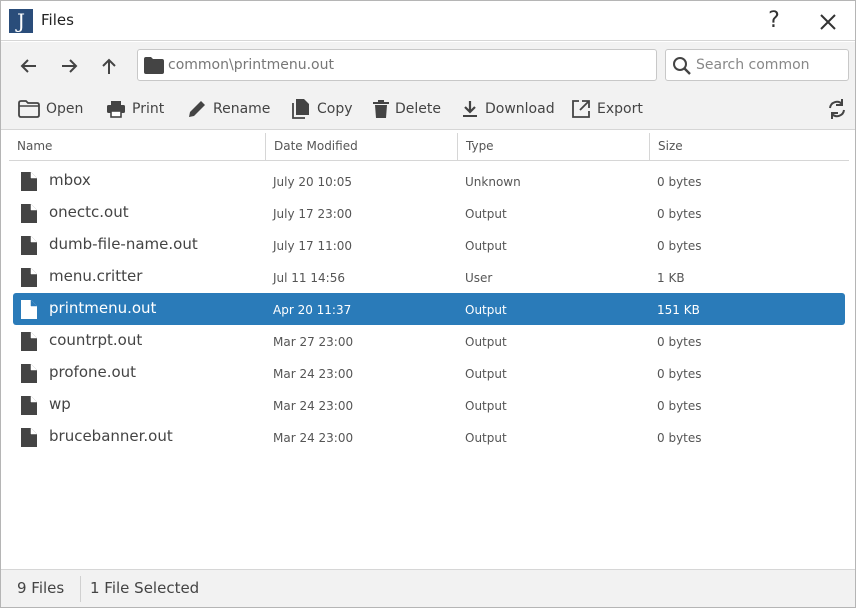 This screenshot has width=856, height=608. Describe the element at coordinates (407, 109) in the screenshot. I see `delete-button: Delete` at that location.